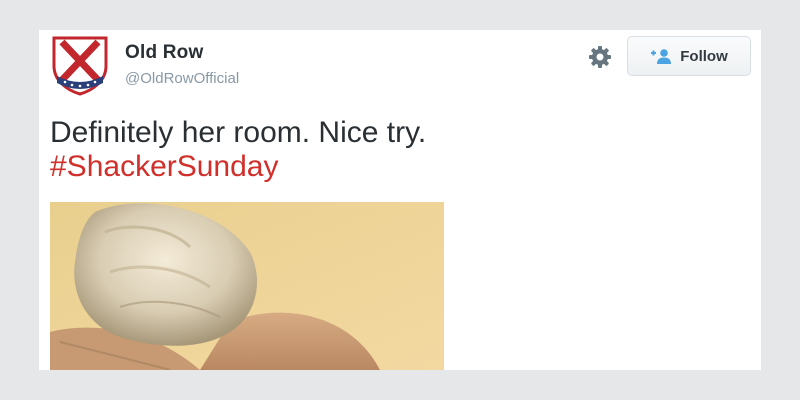 The width and height of the screenshot is (800, 400). Describe the element at coordinates (238, 167) in the screenshot. I see `hashtag-link: #ShackerSunday` at that location.